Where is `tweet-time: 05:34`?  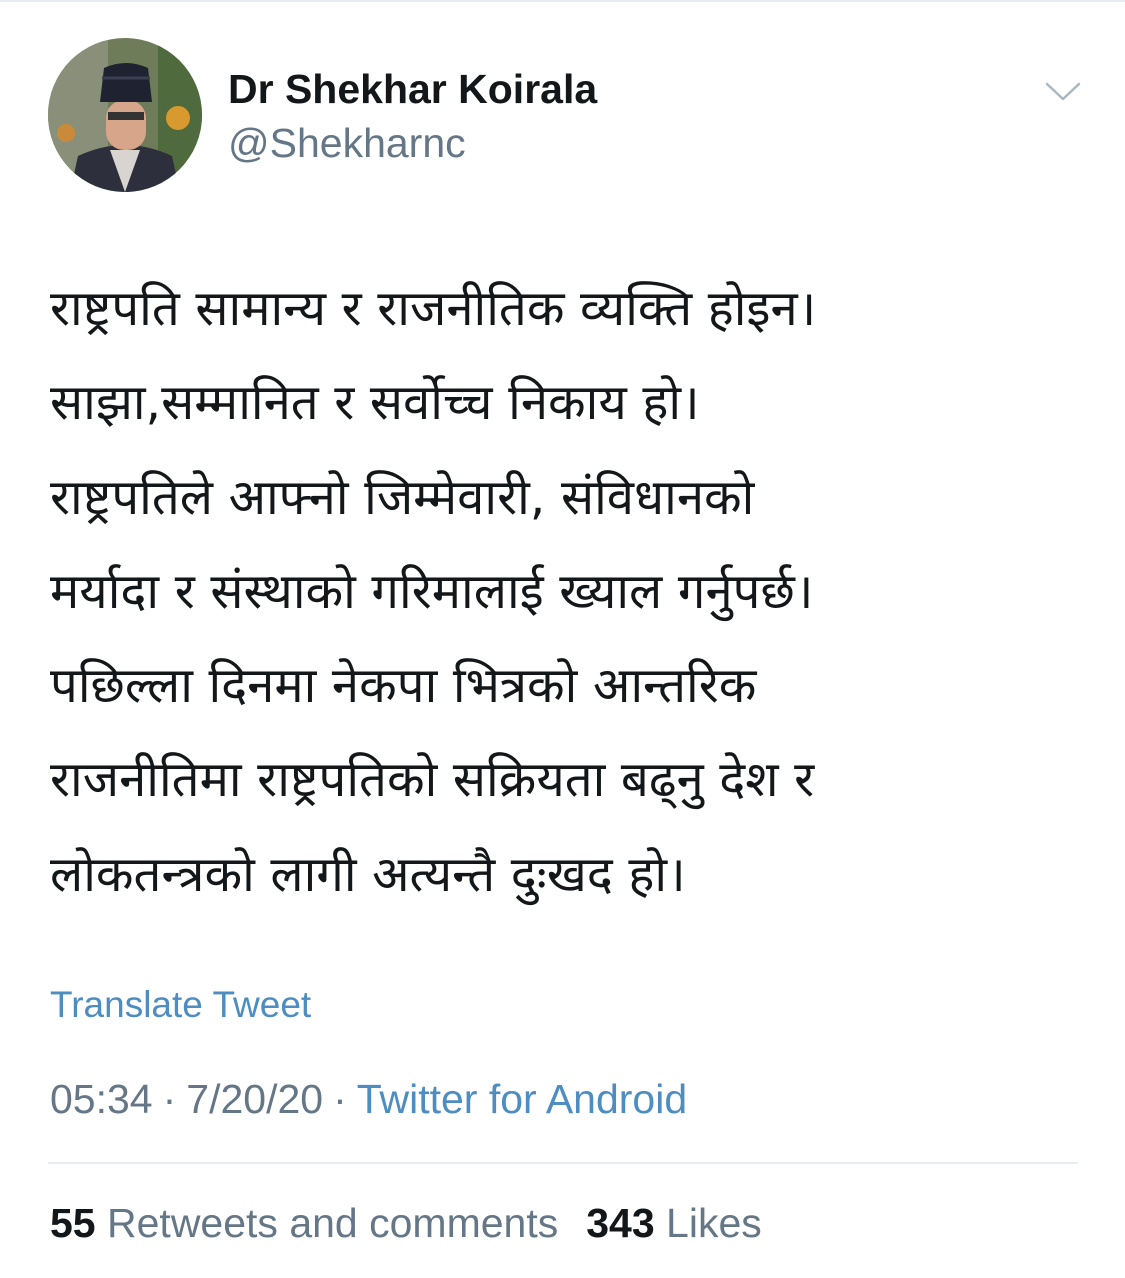
tweet-time: 05:34 is located at coordinates (101, 1099).